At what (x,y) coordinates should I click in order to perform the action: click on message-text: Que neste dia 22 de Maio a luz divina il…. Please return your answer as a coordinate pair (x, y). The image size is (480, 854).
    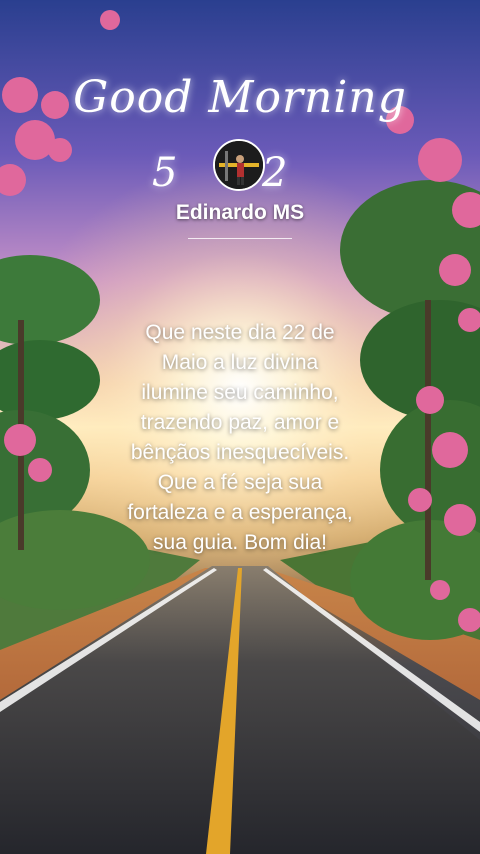
    Looking at the image, I should click on (240, 437).